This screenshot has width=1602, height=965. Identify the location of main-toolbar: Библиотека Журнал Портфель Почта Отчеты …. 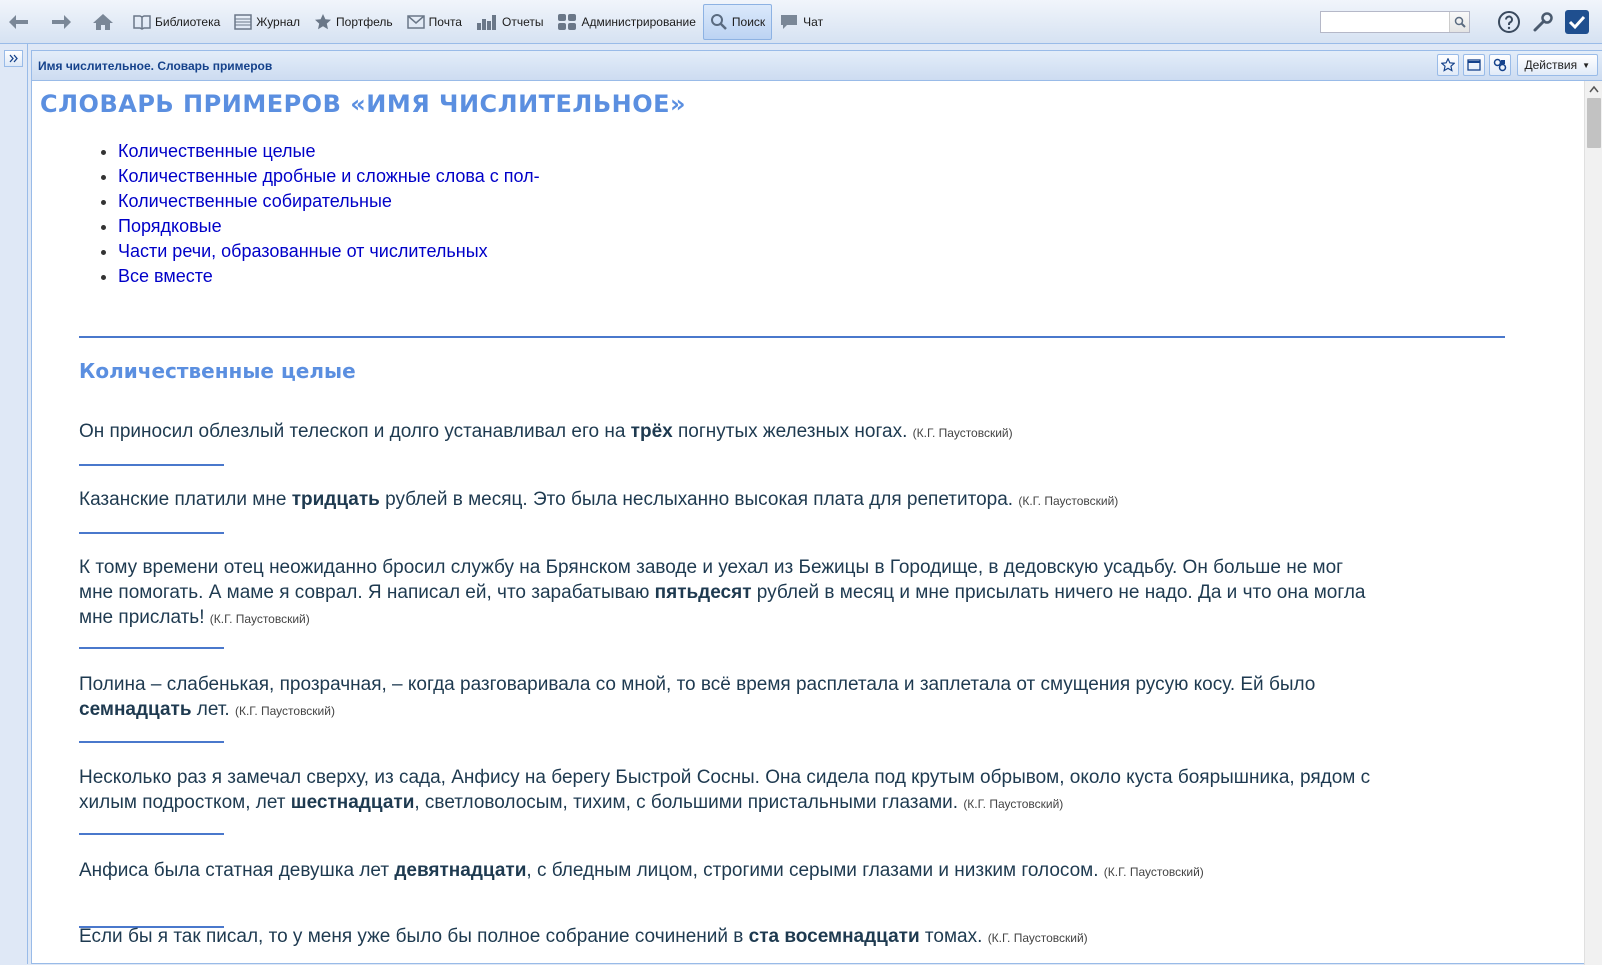
(801, 22).